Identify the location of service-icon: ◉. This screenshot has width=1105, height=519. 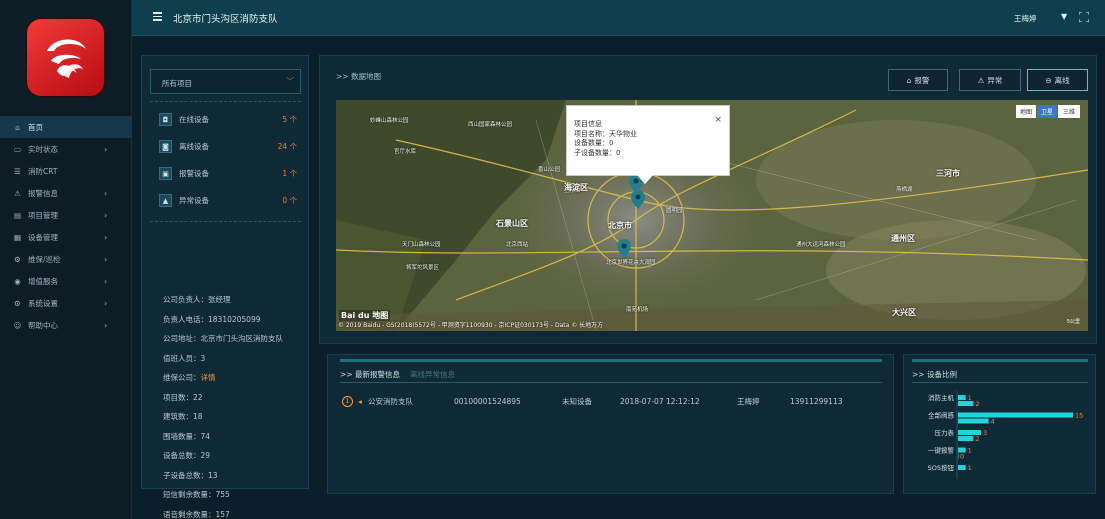
(17, 281).